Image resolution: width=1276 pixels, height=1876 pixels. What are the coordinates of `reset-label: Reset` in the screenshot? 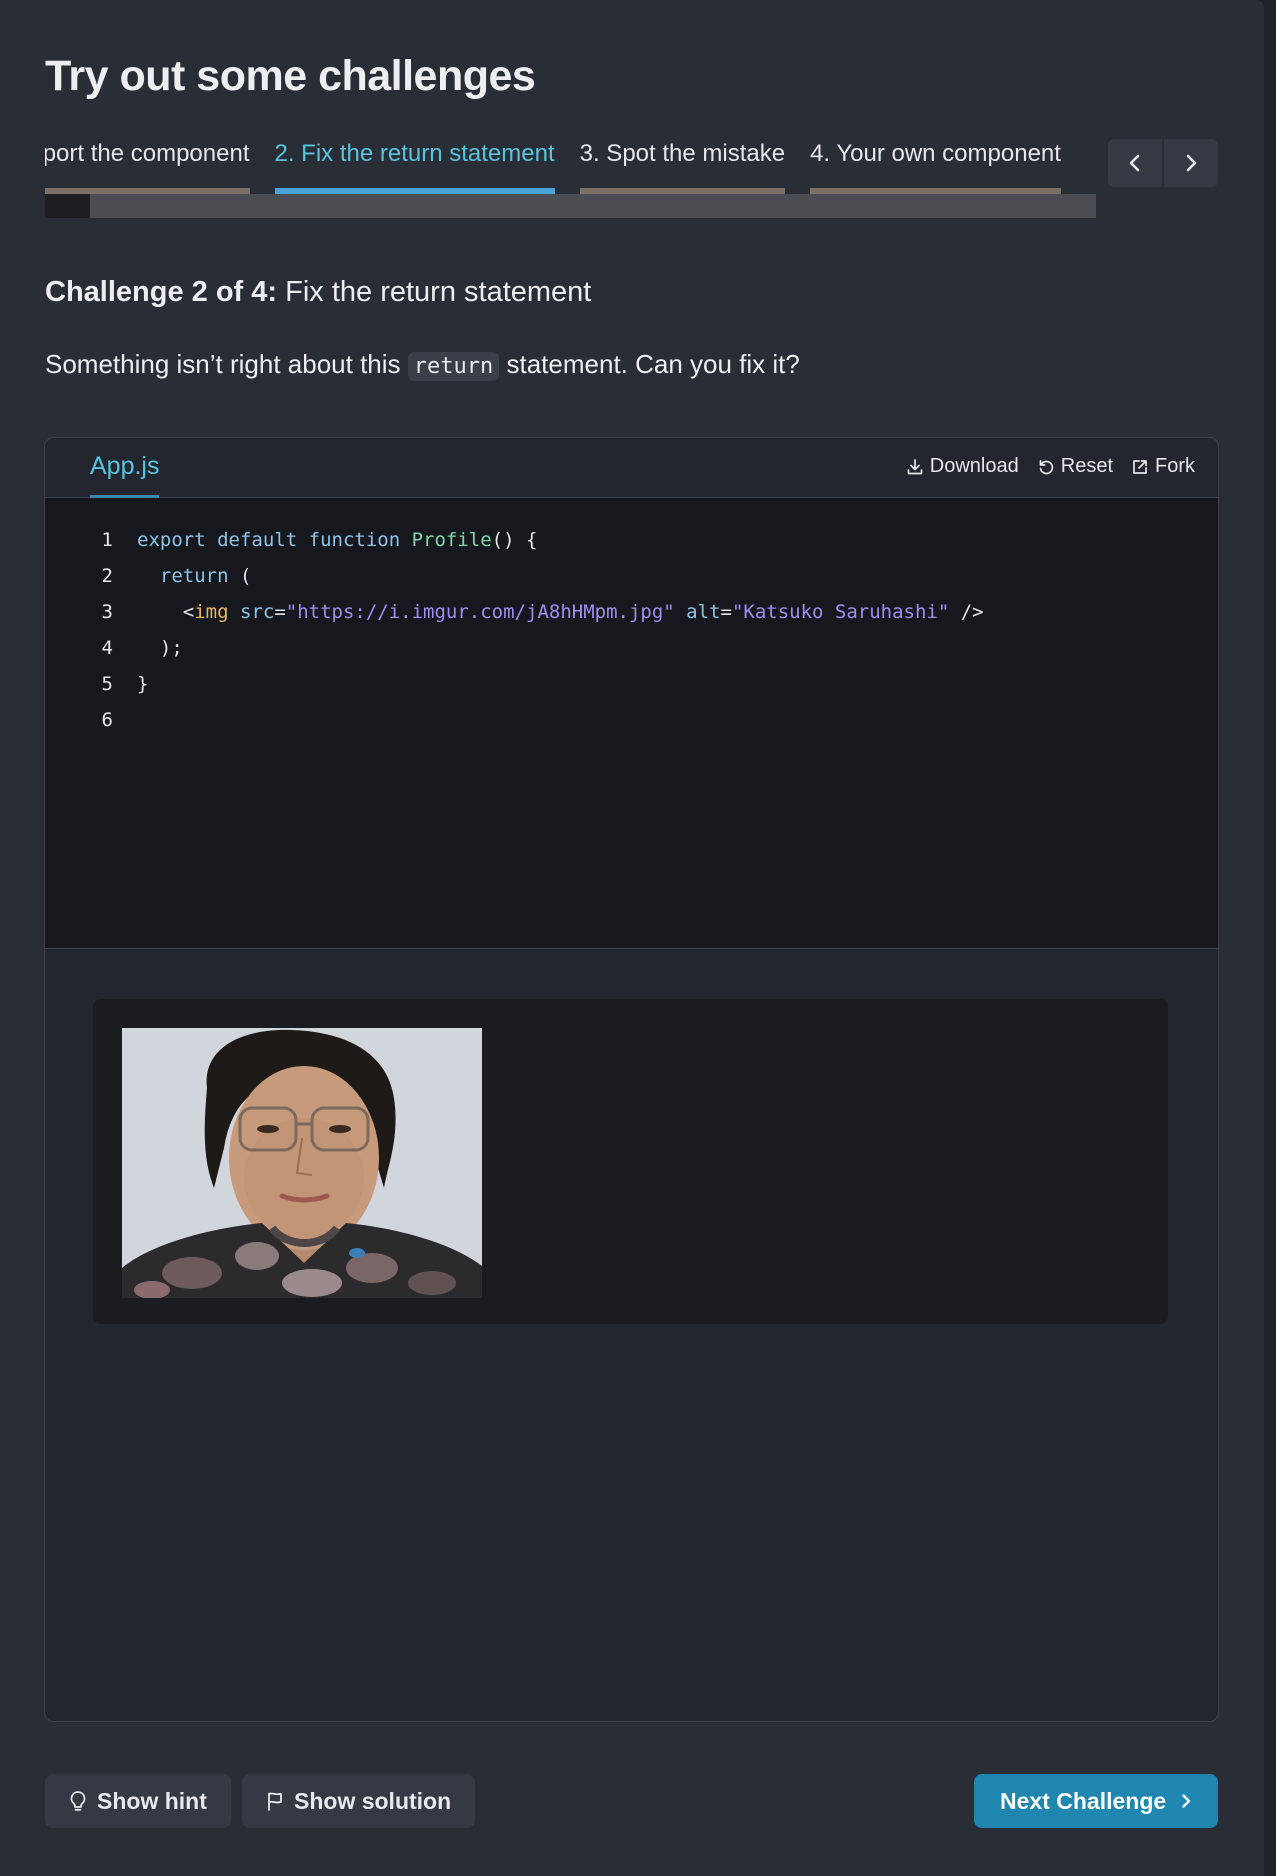 It's located at (1086, 466).